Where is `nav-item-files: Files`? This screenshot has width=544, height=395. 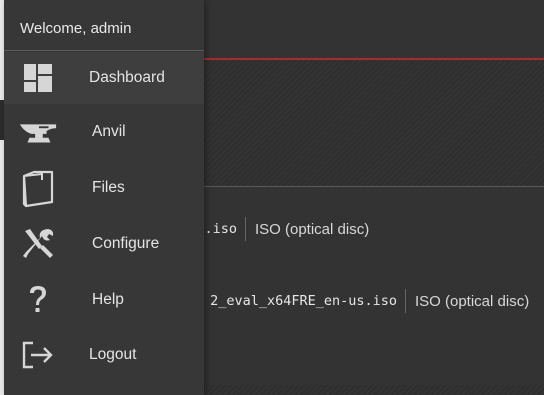 nav-item-files: Files is located at coordinates (104, 188).